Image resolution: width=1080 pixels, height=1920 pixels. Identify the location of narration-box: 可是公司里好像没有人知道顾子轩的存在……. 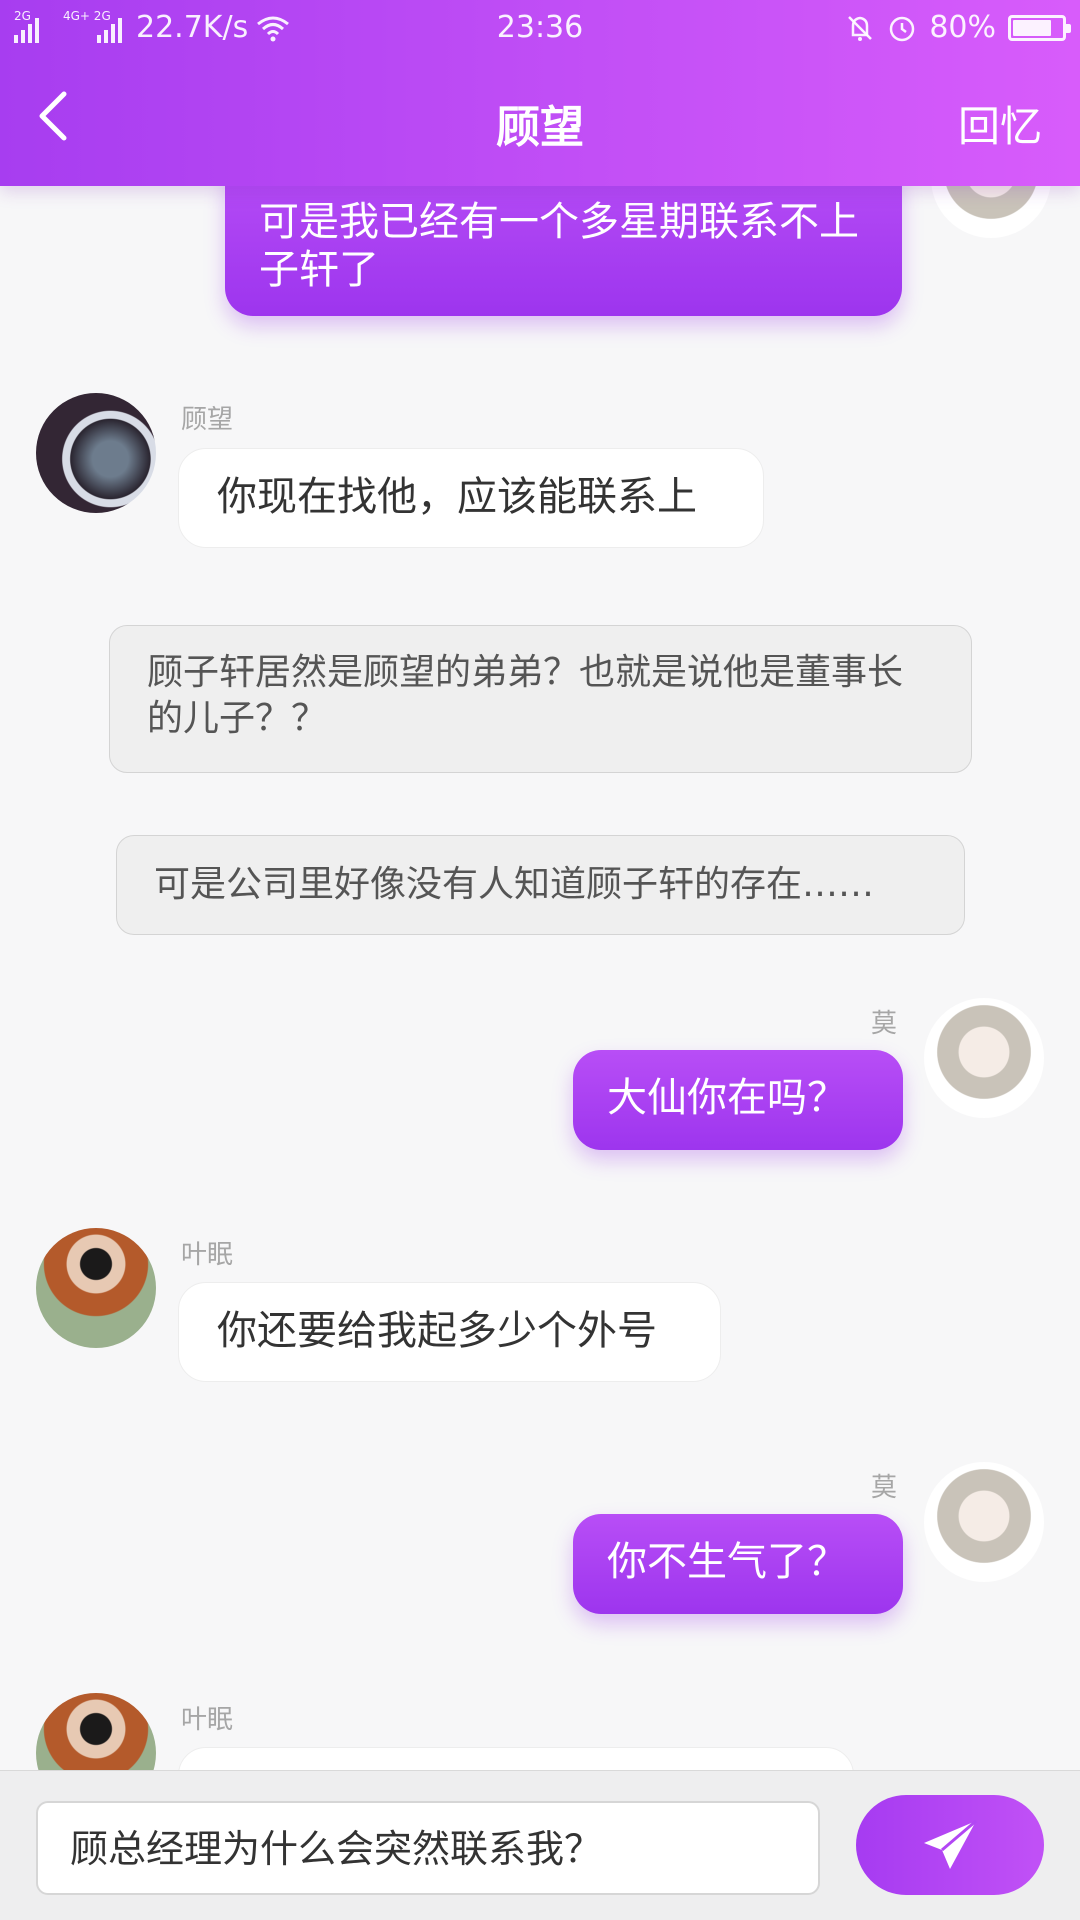
(540, 885).